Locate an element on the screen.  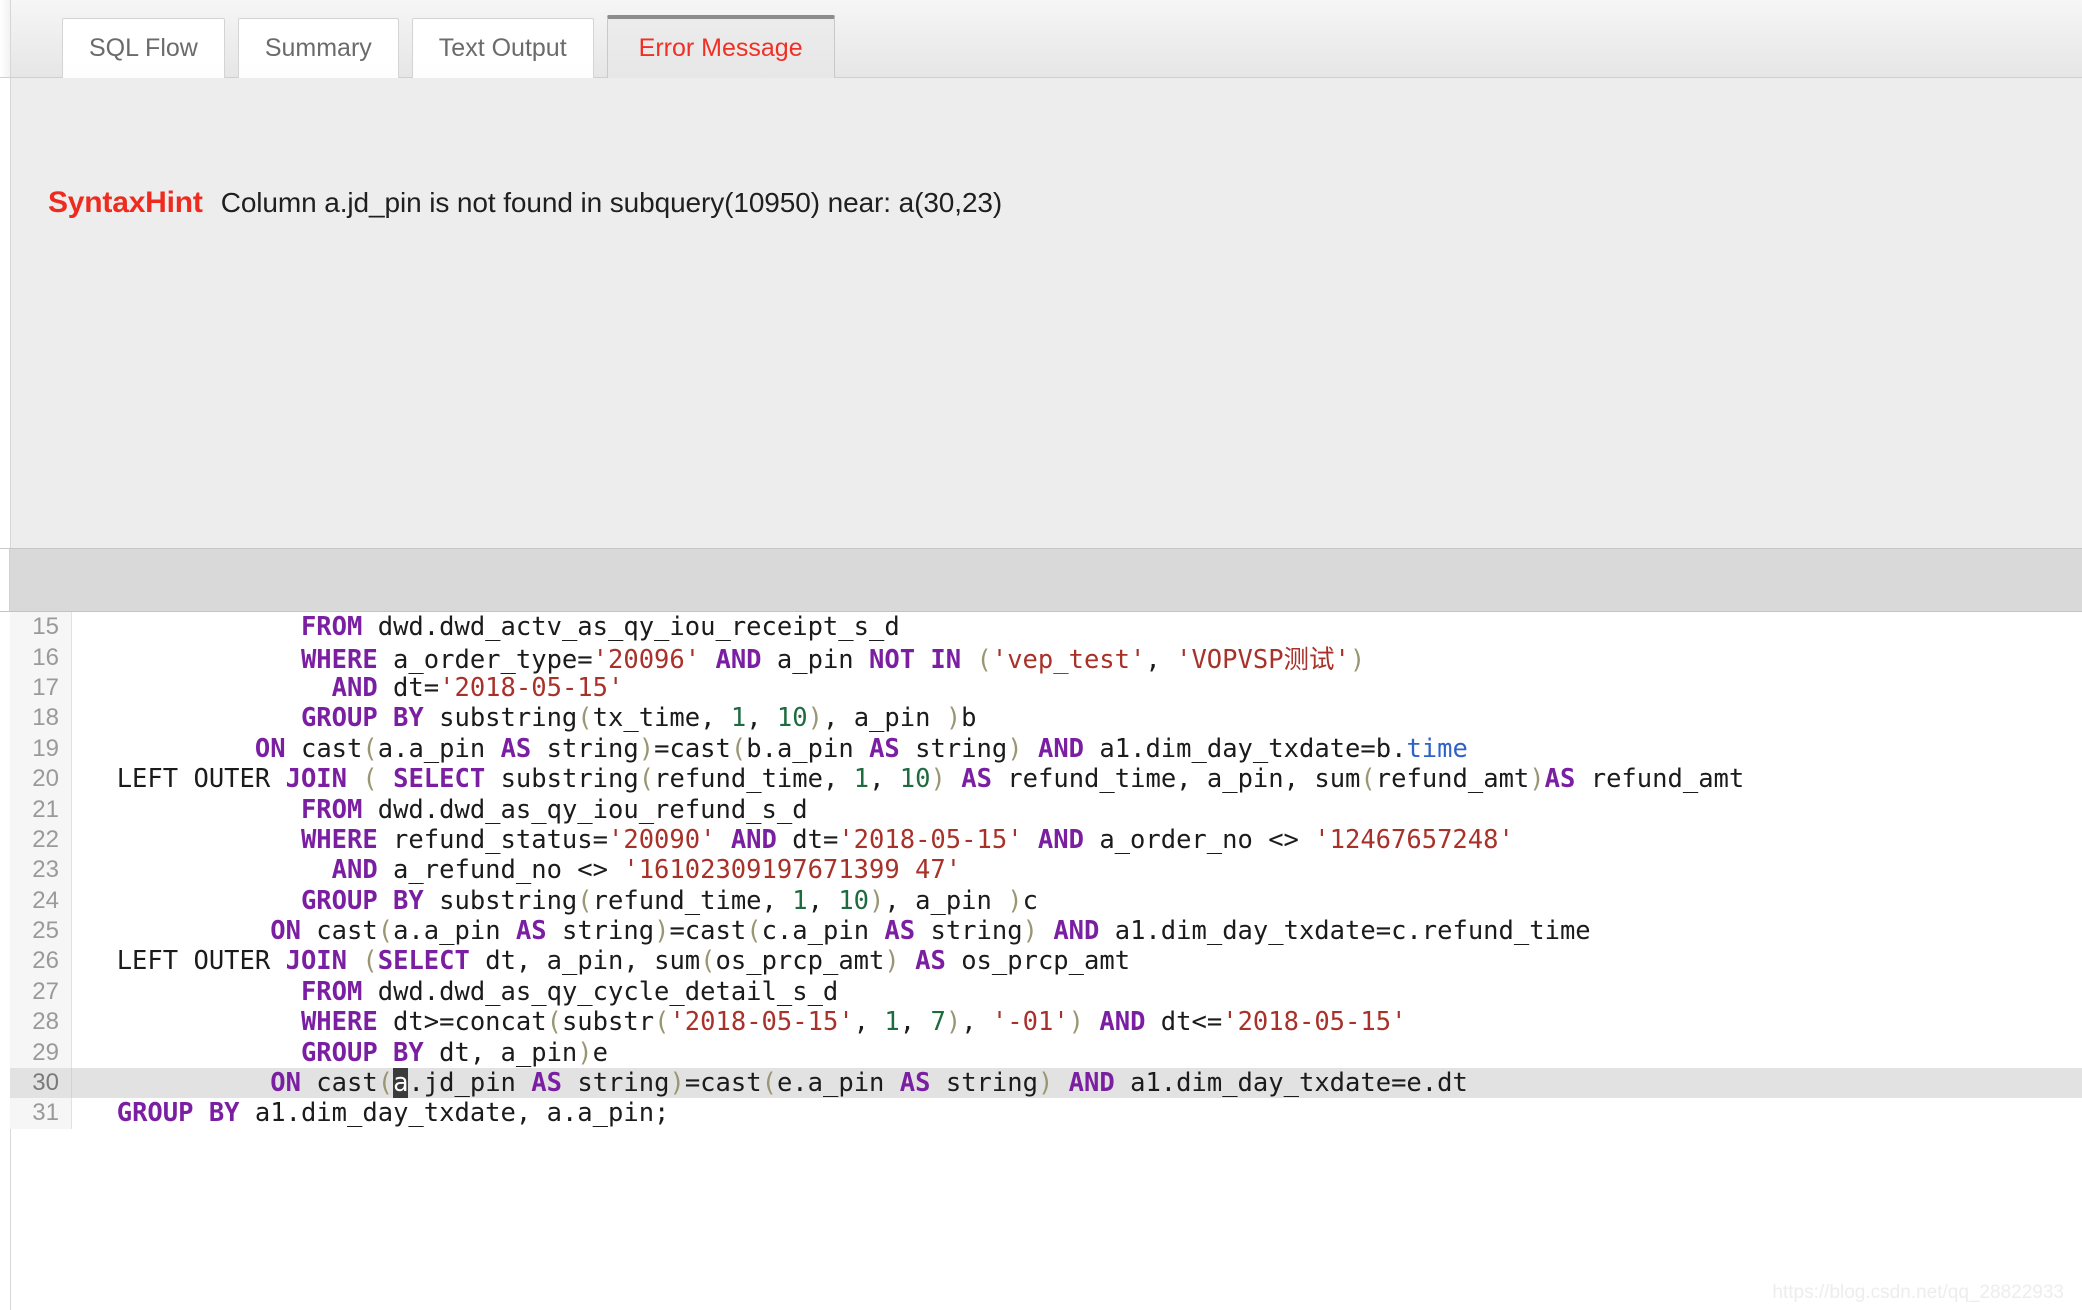
panel-splitter is located at coordinates (1041, 580).